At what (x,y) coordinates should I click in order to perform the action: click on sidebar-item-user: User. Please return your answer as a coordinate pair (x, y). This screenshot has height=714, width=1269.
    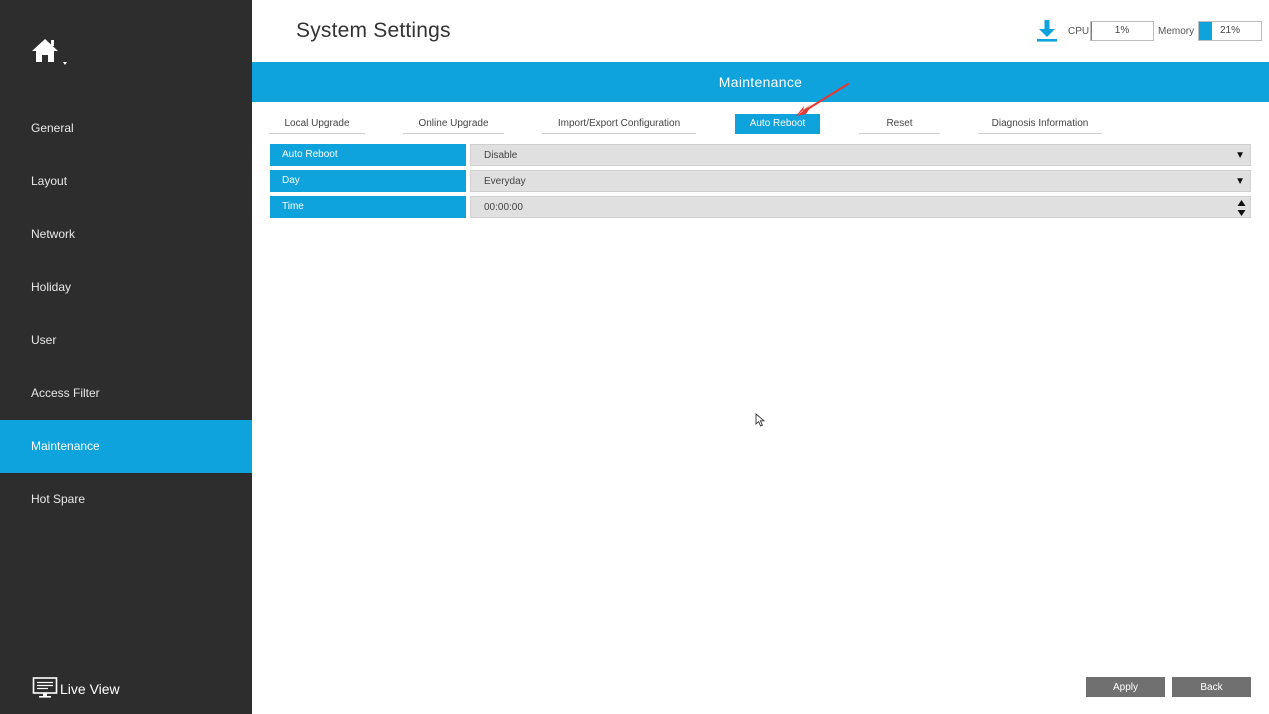
    Looking at the image, I should click on (126, 340).